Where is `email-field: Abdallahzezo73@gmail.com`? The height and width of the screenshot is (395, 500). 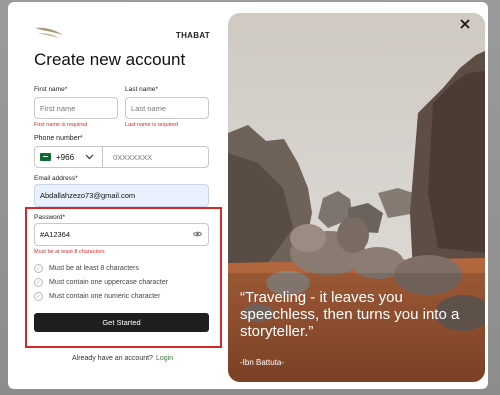
email-field: Abdallahzezo73@gmail.com is located at coordinates (121, 195).